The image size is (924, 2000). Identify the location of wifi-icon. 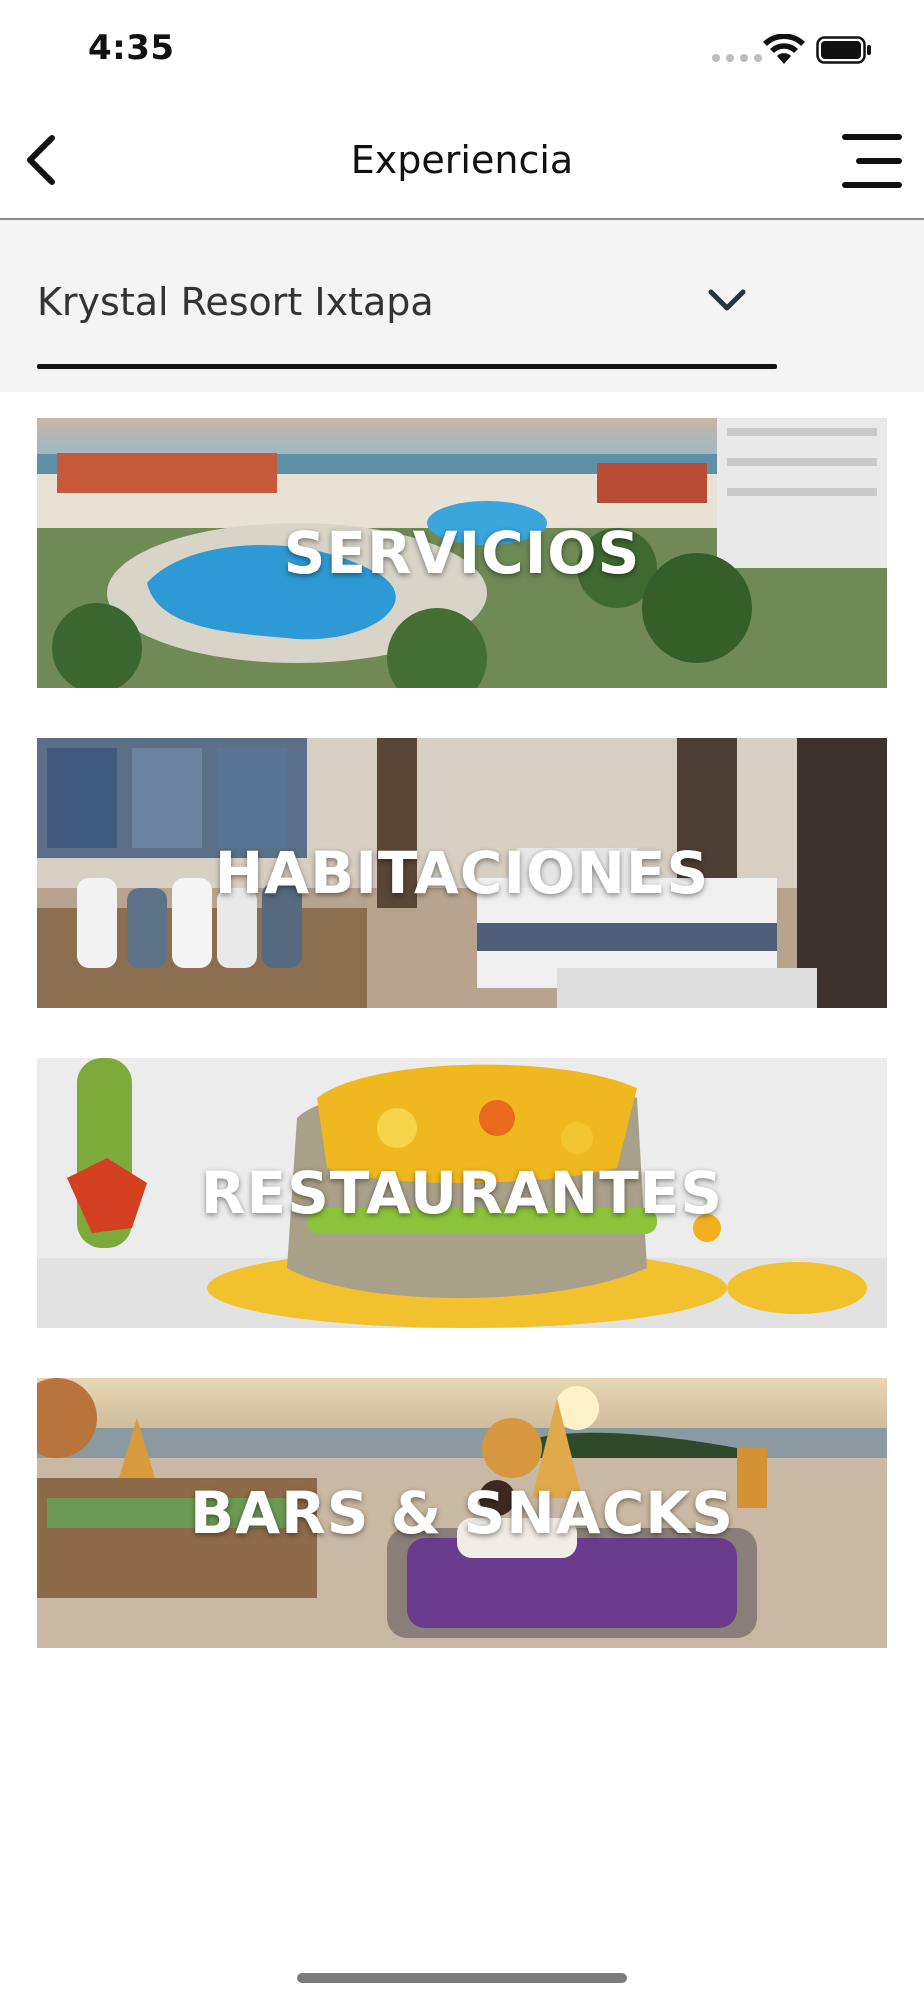
(784, 49).